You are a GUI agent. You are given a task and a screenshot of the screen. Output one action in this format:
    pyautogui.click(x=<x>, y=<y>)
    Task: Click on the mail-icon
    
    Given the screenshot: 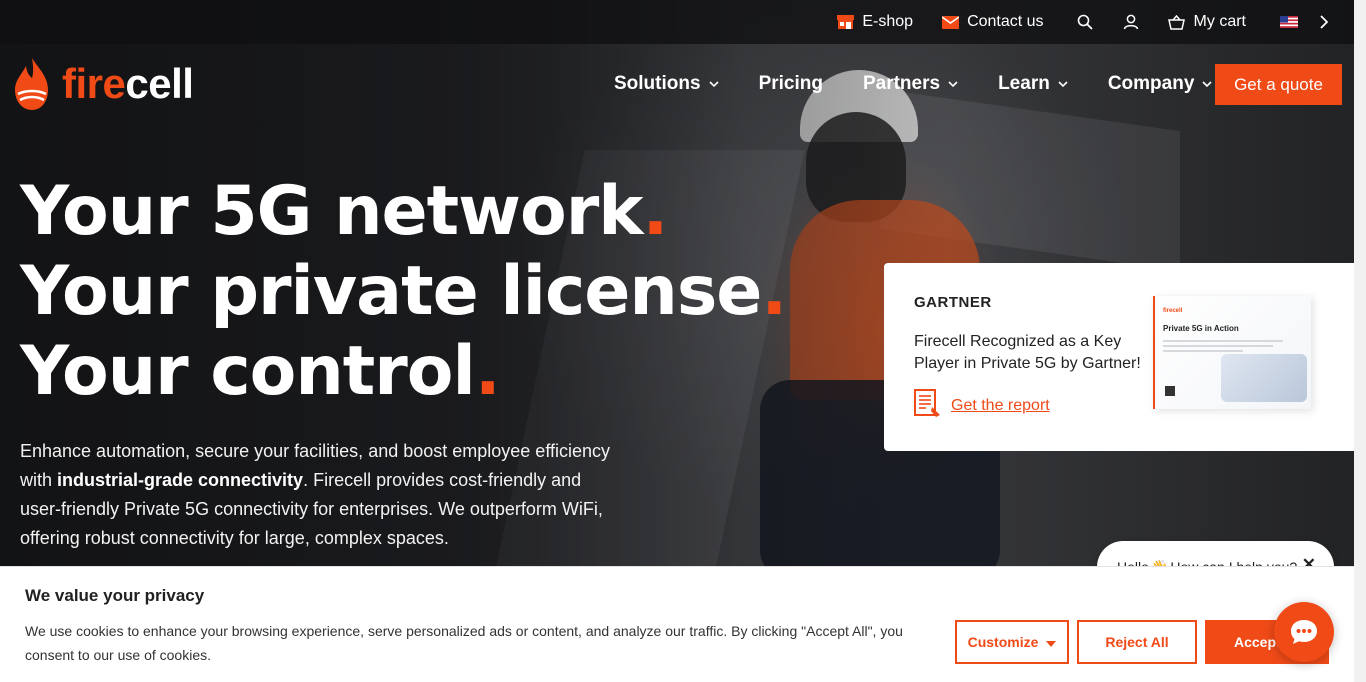 What is the action you would take?
    pyautogui.click(x=950, y=22)
    